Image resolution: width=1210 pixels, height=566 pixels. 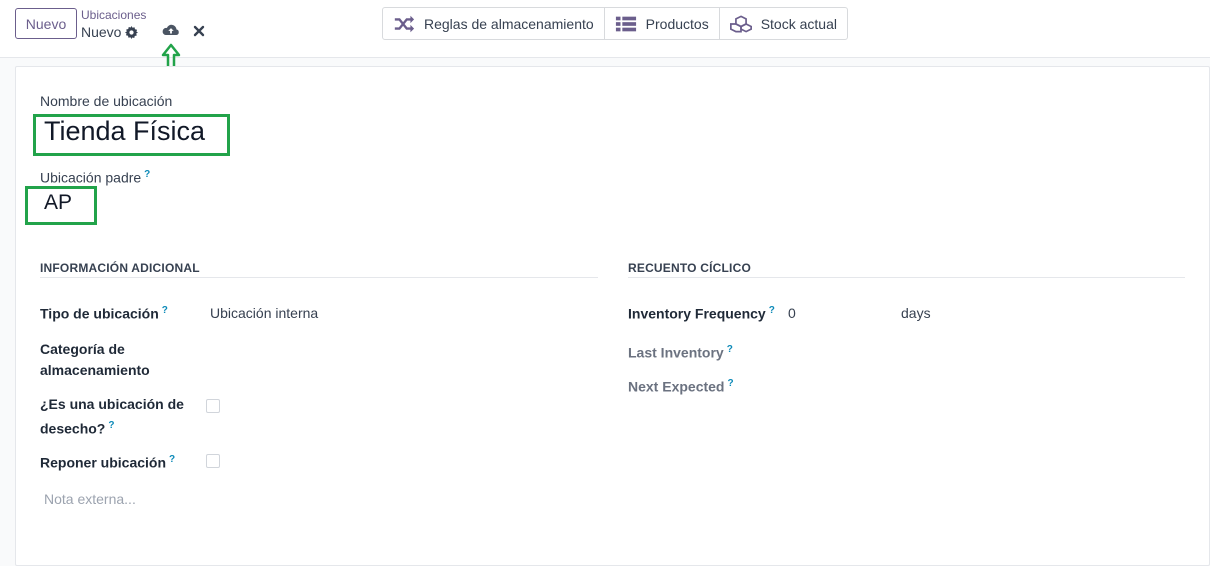 What do you see at coordinates (798, 23) in the screenshot?
I see `current-stock-label: Stock actual` at bounding box center [798, 23].